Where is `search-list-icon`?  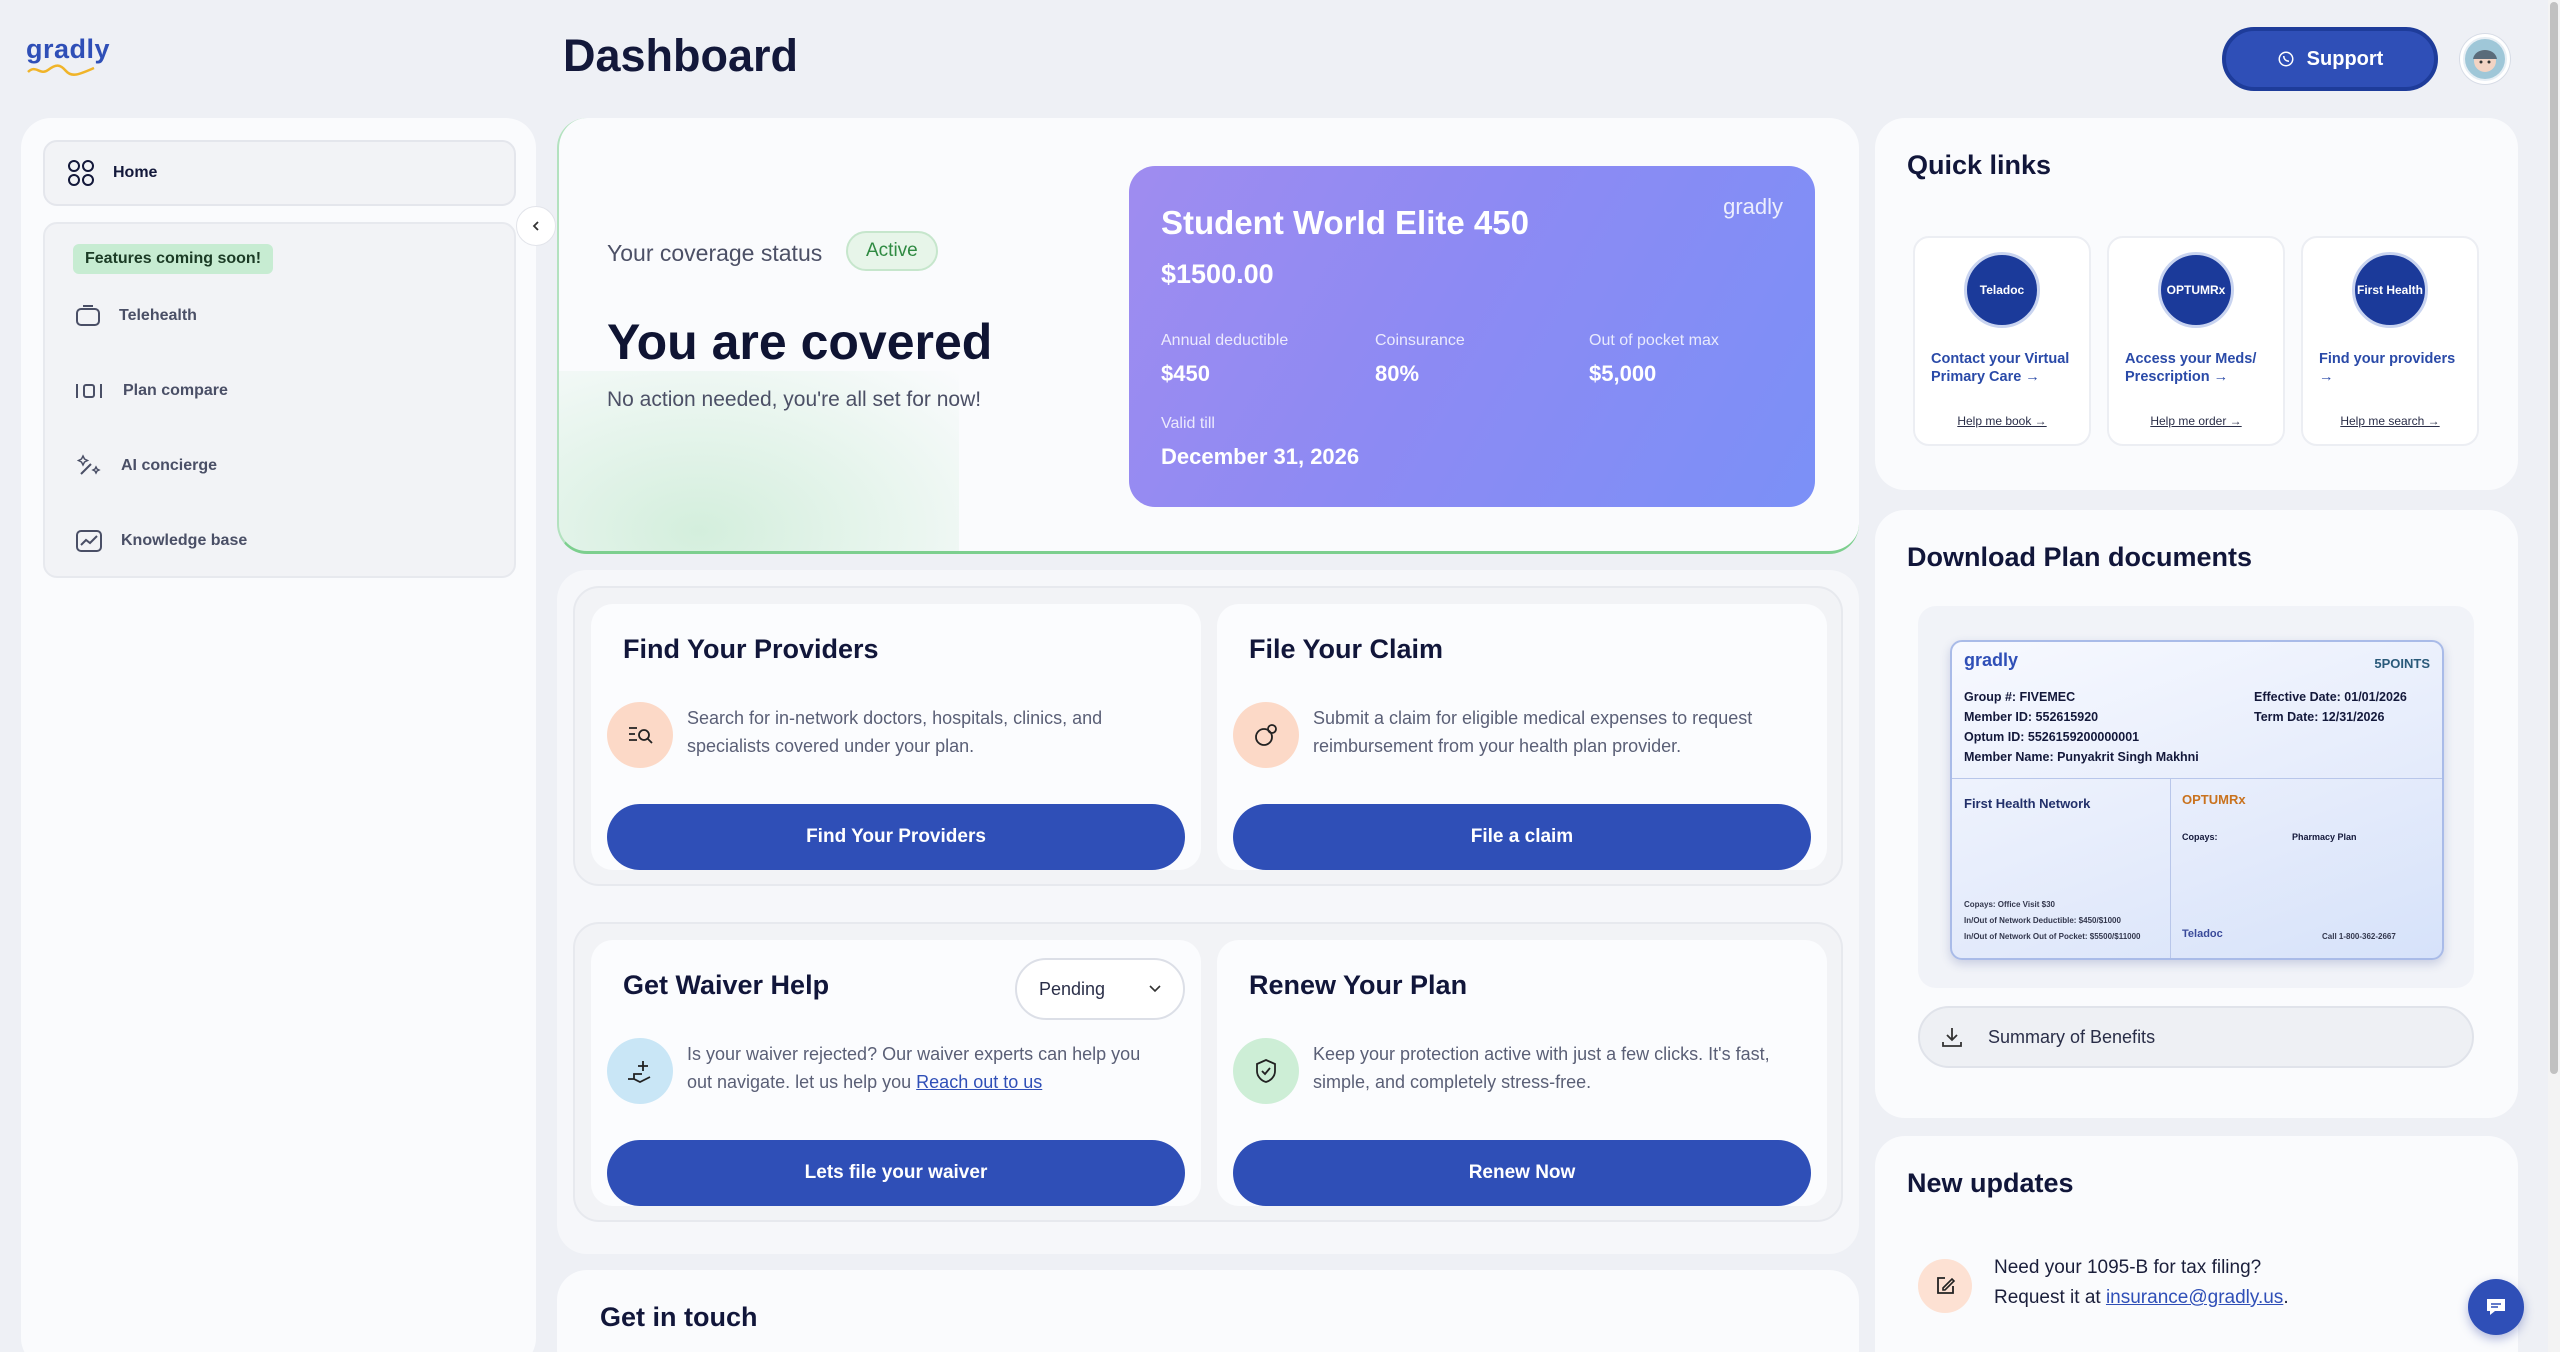
search-list-icon is located at coordinates (640, 735).